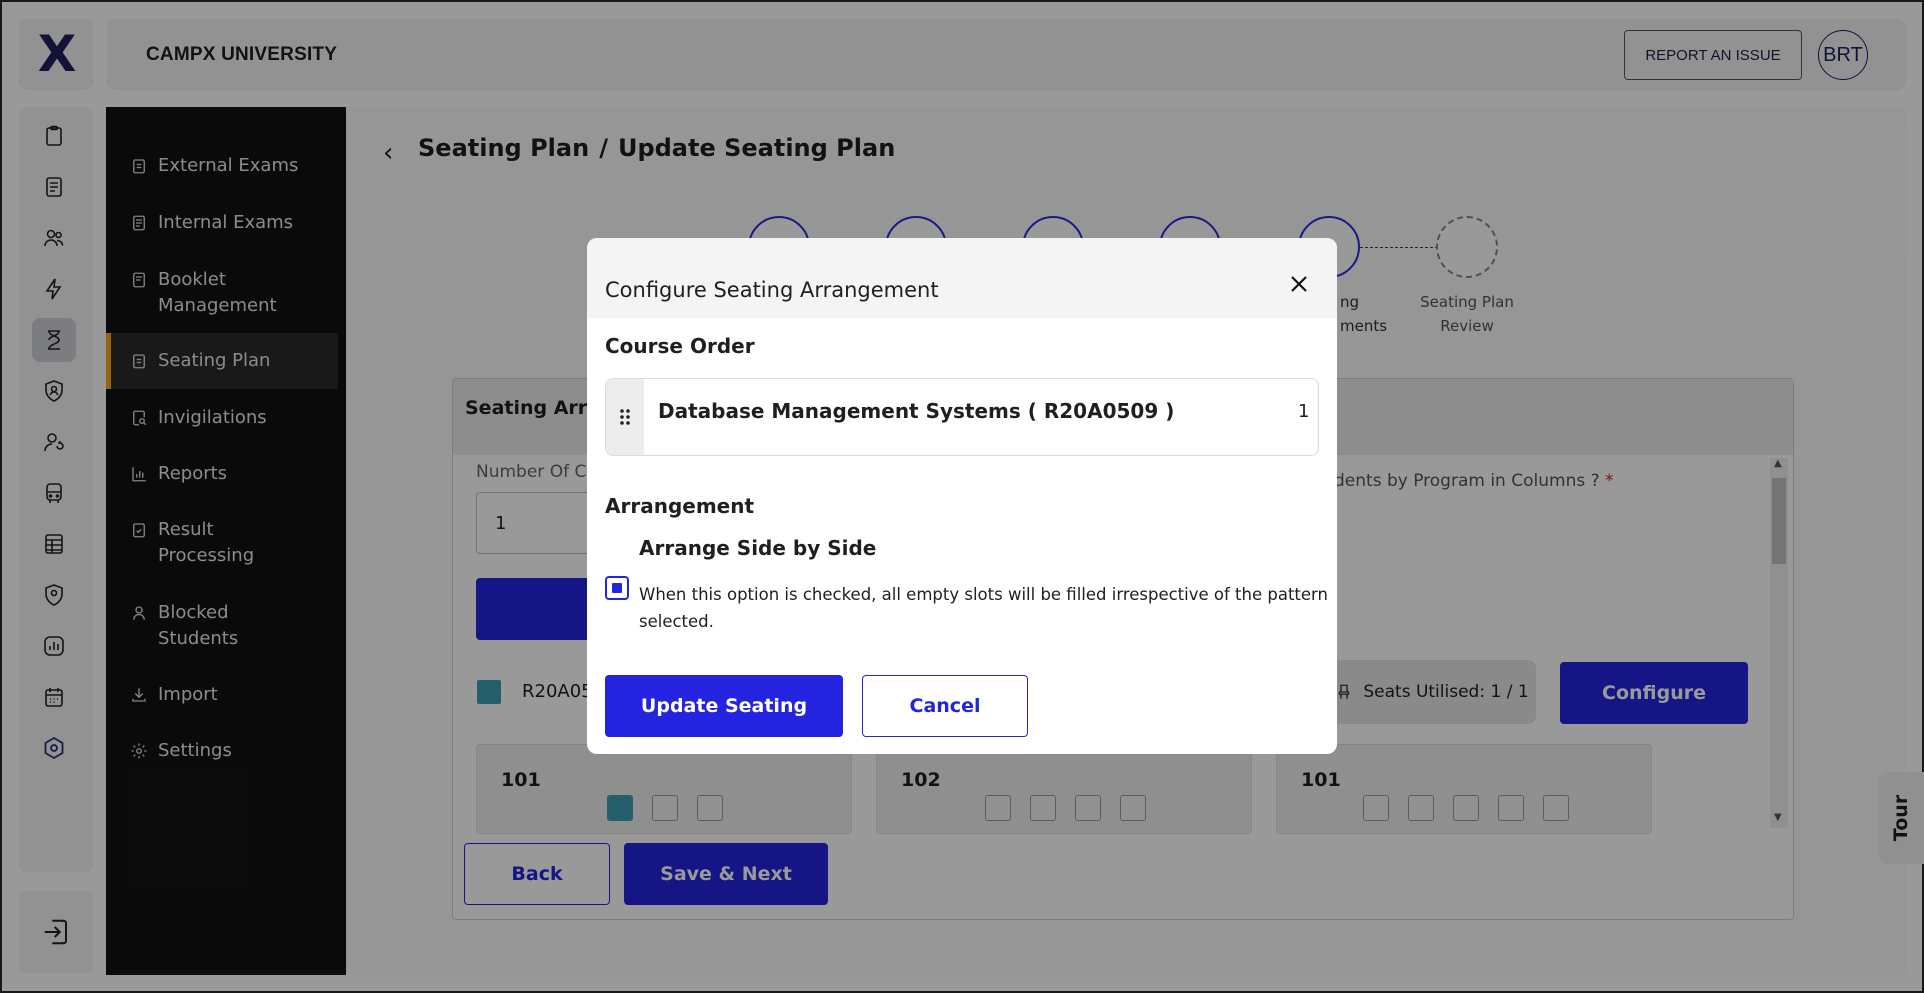 This screenshot has height=993, width=1924. I want to click on course-order-number: 1, so click(1304, 411).